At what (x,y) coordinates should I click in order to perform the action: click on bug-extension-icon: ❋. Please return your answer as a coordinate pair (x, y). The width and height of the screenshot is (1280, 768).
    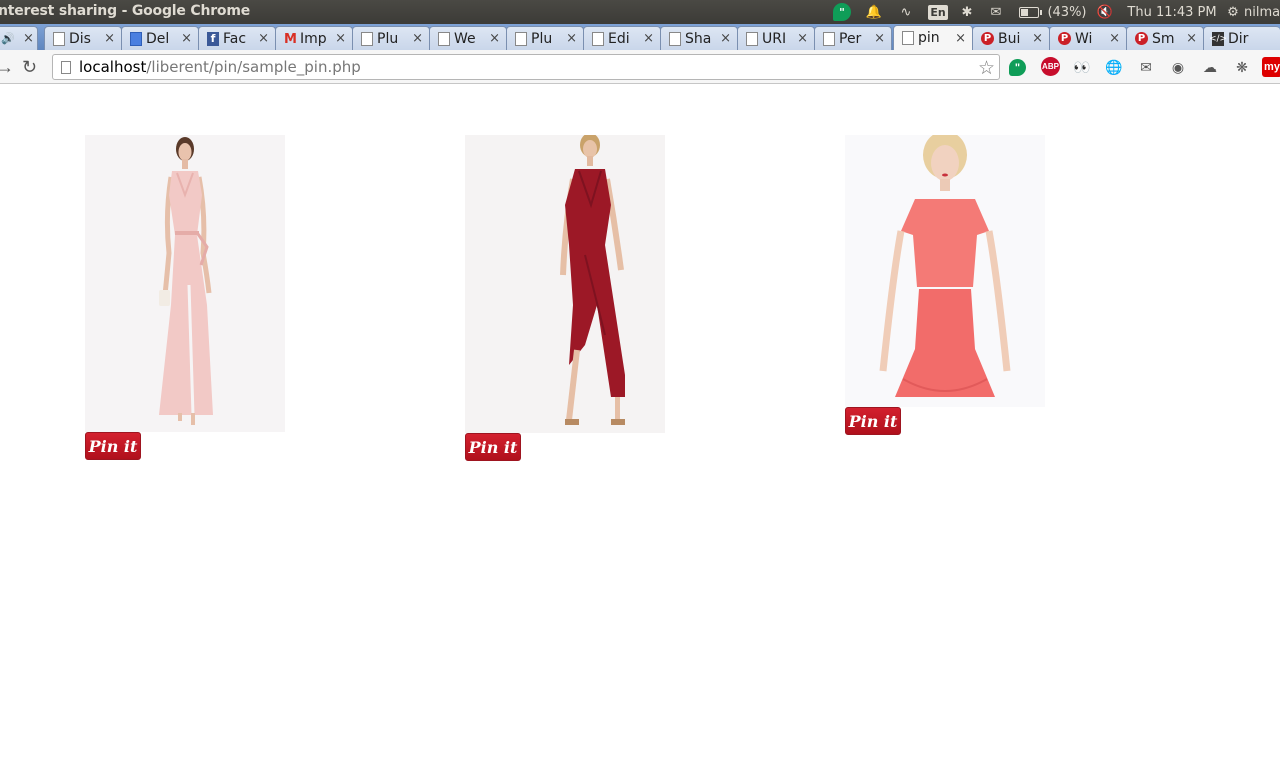
    Looking at the image, I should click on (1242, 67).